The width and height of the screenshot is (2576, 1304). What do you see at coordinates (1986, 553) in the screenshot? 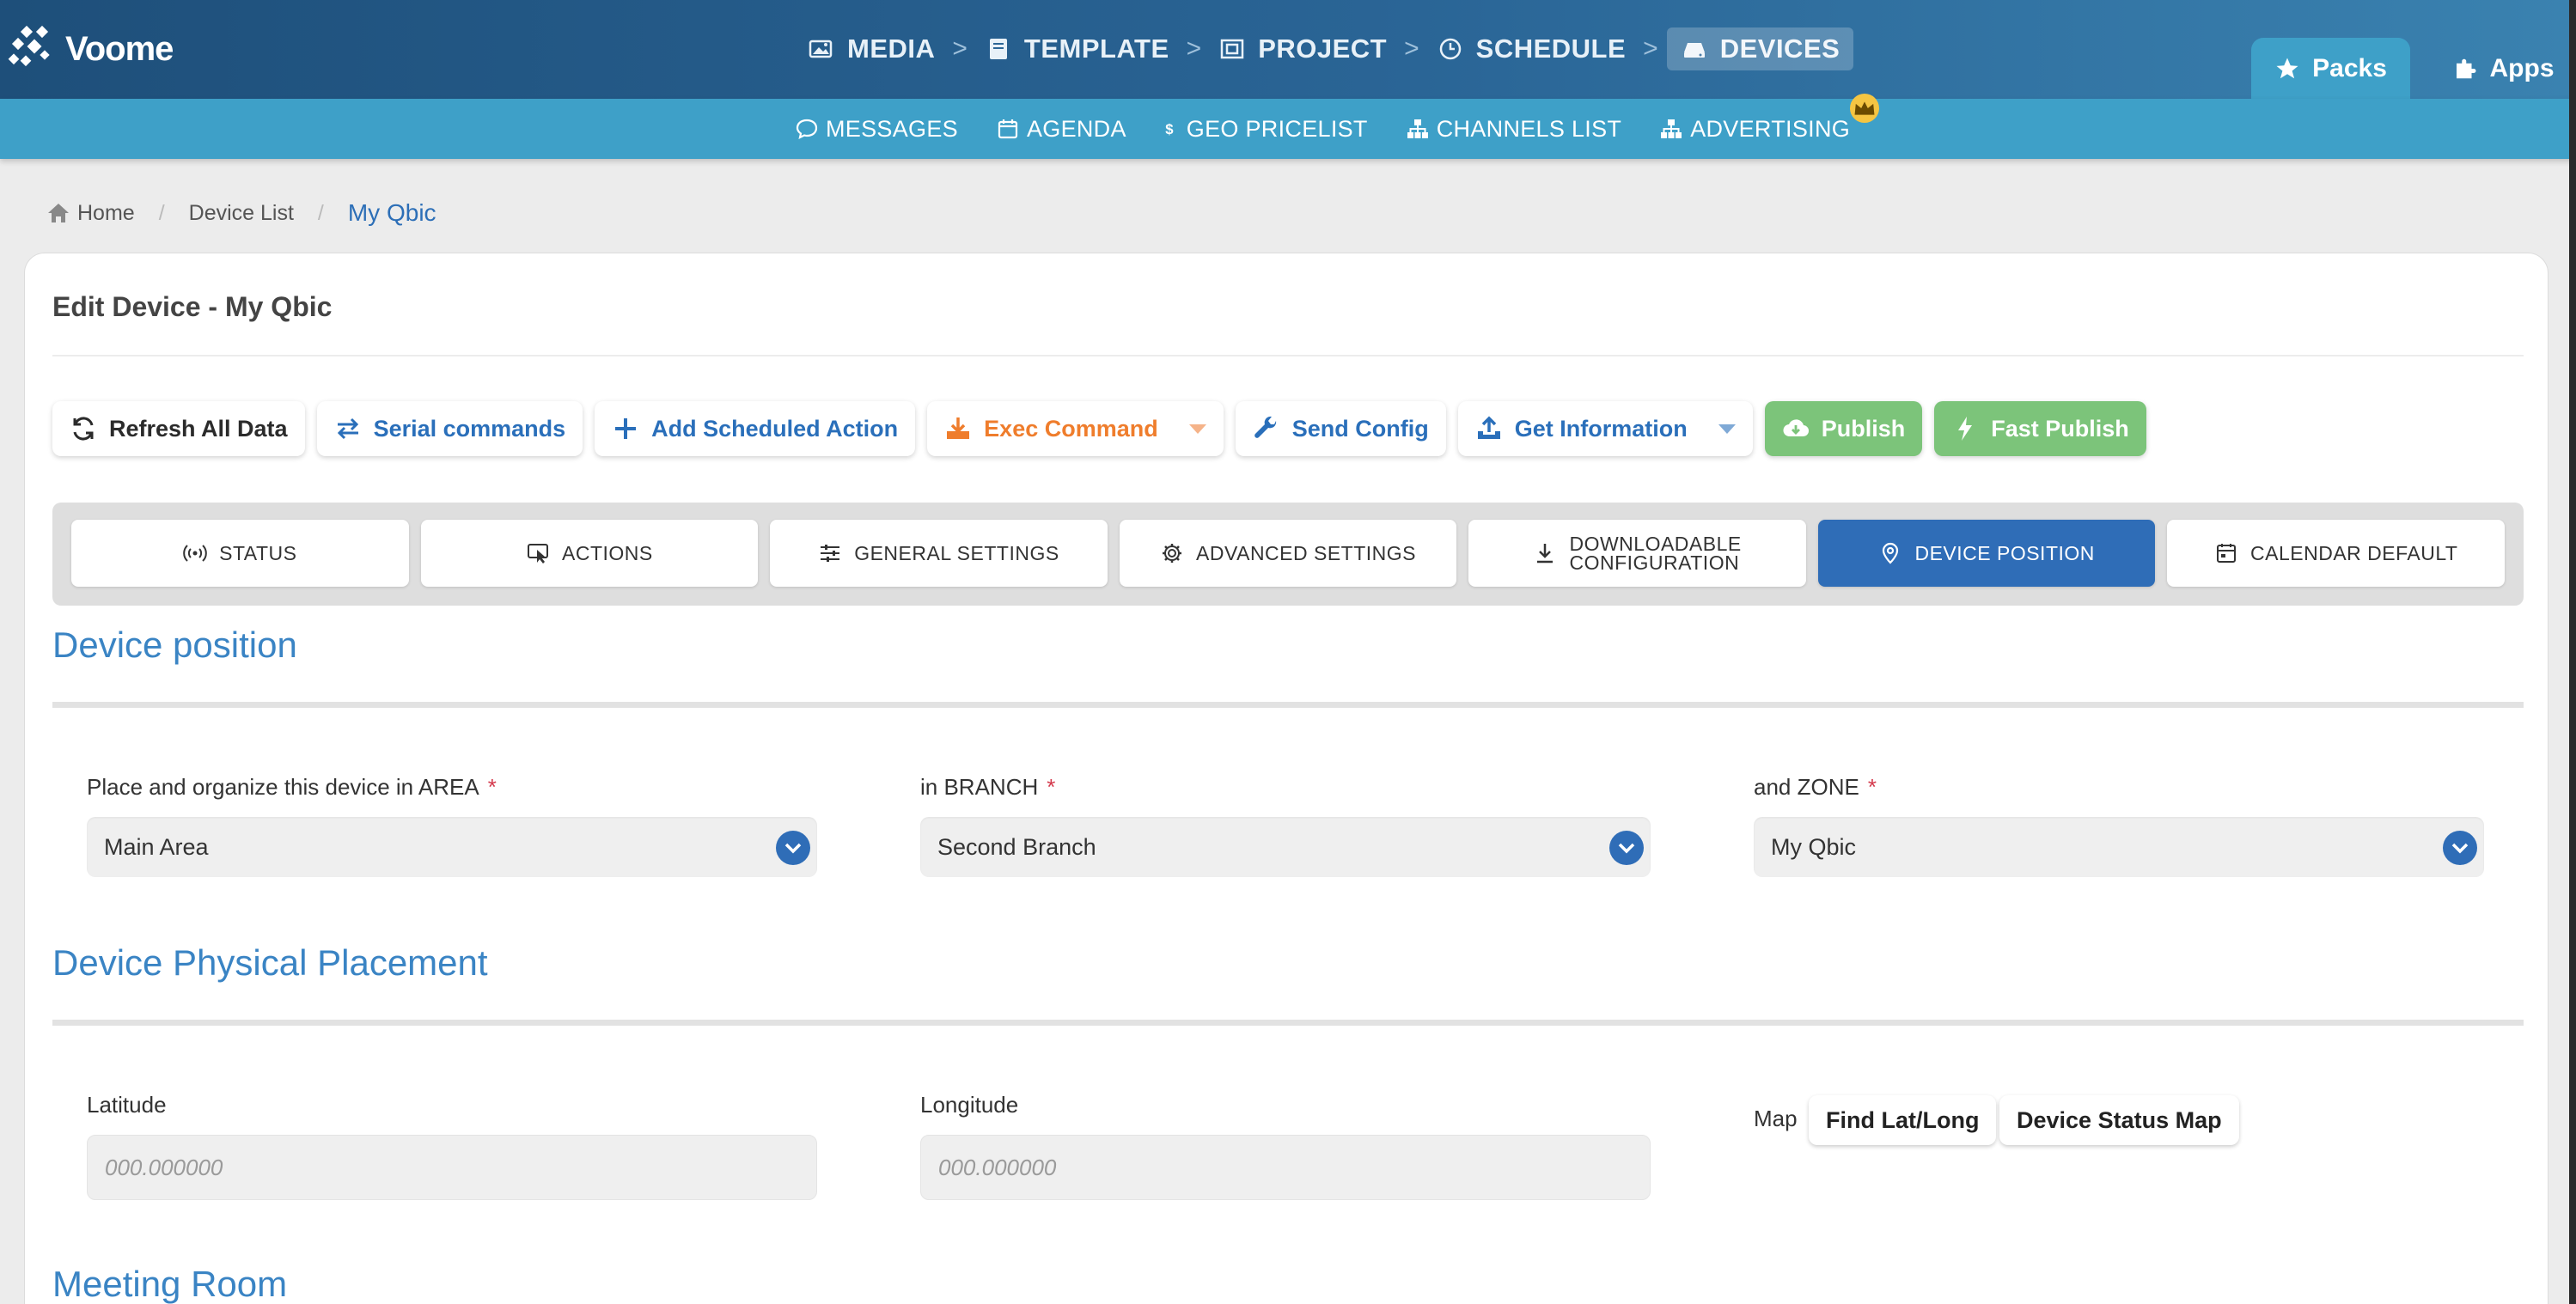
I see `tab-device-position: DEVICE POSITION` at bounding box center [1986, 553].